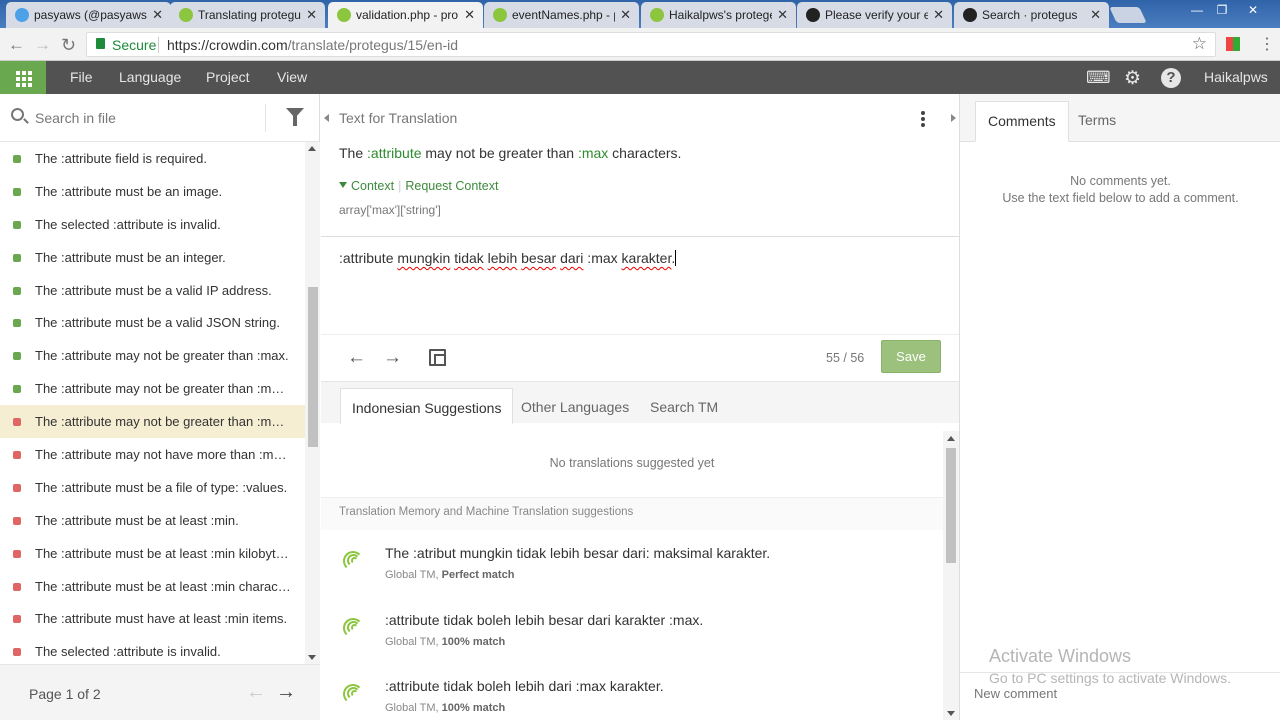 This screenshot has height=720, width=1280. Describe the element at coordinates (1267, 44) in the screenshot. I see `browser-menu-icon: ⋮` at that location.